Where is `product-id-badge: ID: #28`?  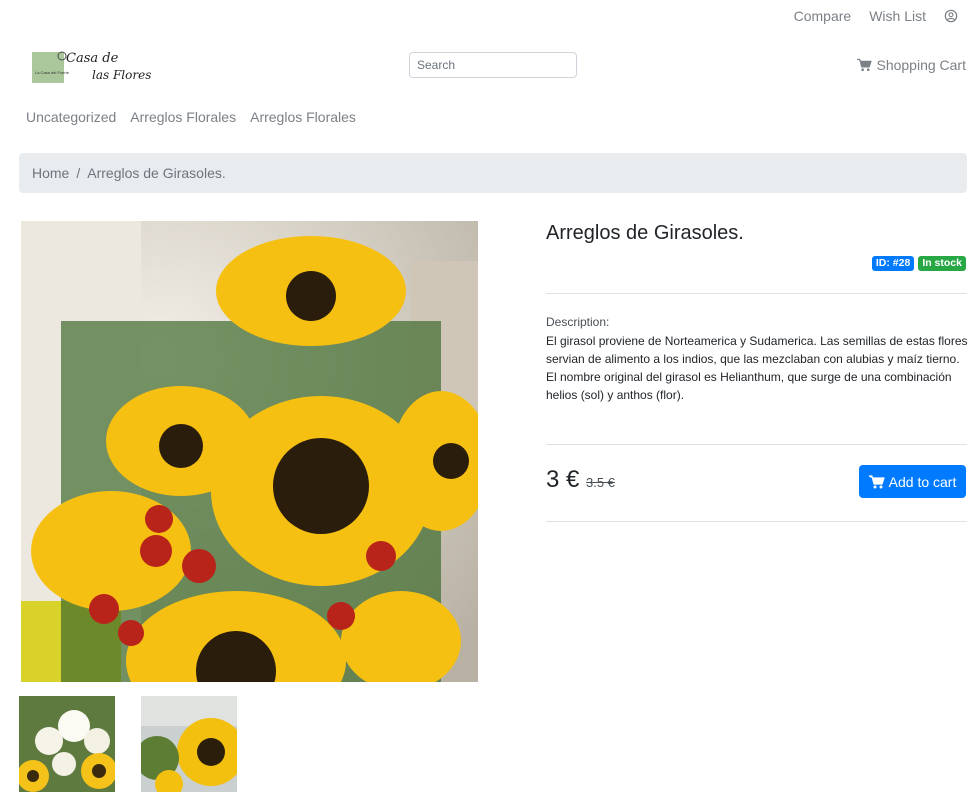
product-id-badge: ID: #28 is located at coordinates (893, 263).